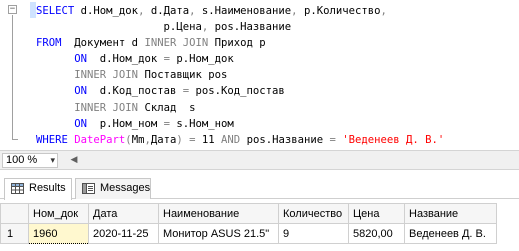 Image resolution: width=519 pixels, height=251 pixels. Describe the element at coordinates (313, 233) in the screenshot. I see `table-cell-kolichestvo: 9` at that location.